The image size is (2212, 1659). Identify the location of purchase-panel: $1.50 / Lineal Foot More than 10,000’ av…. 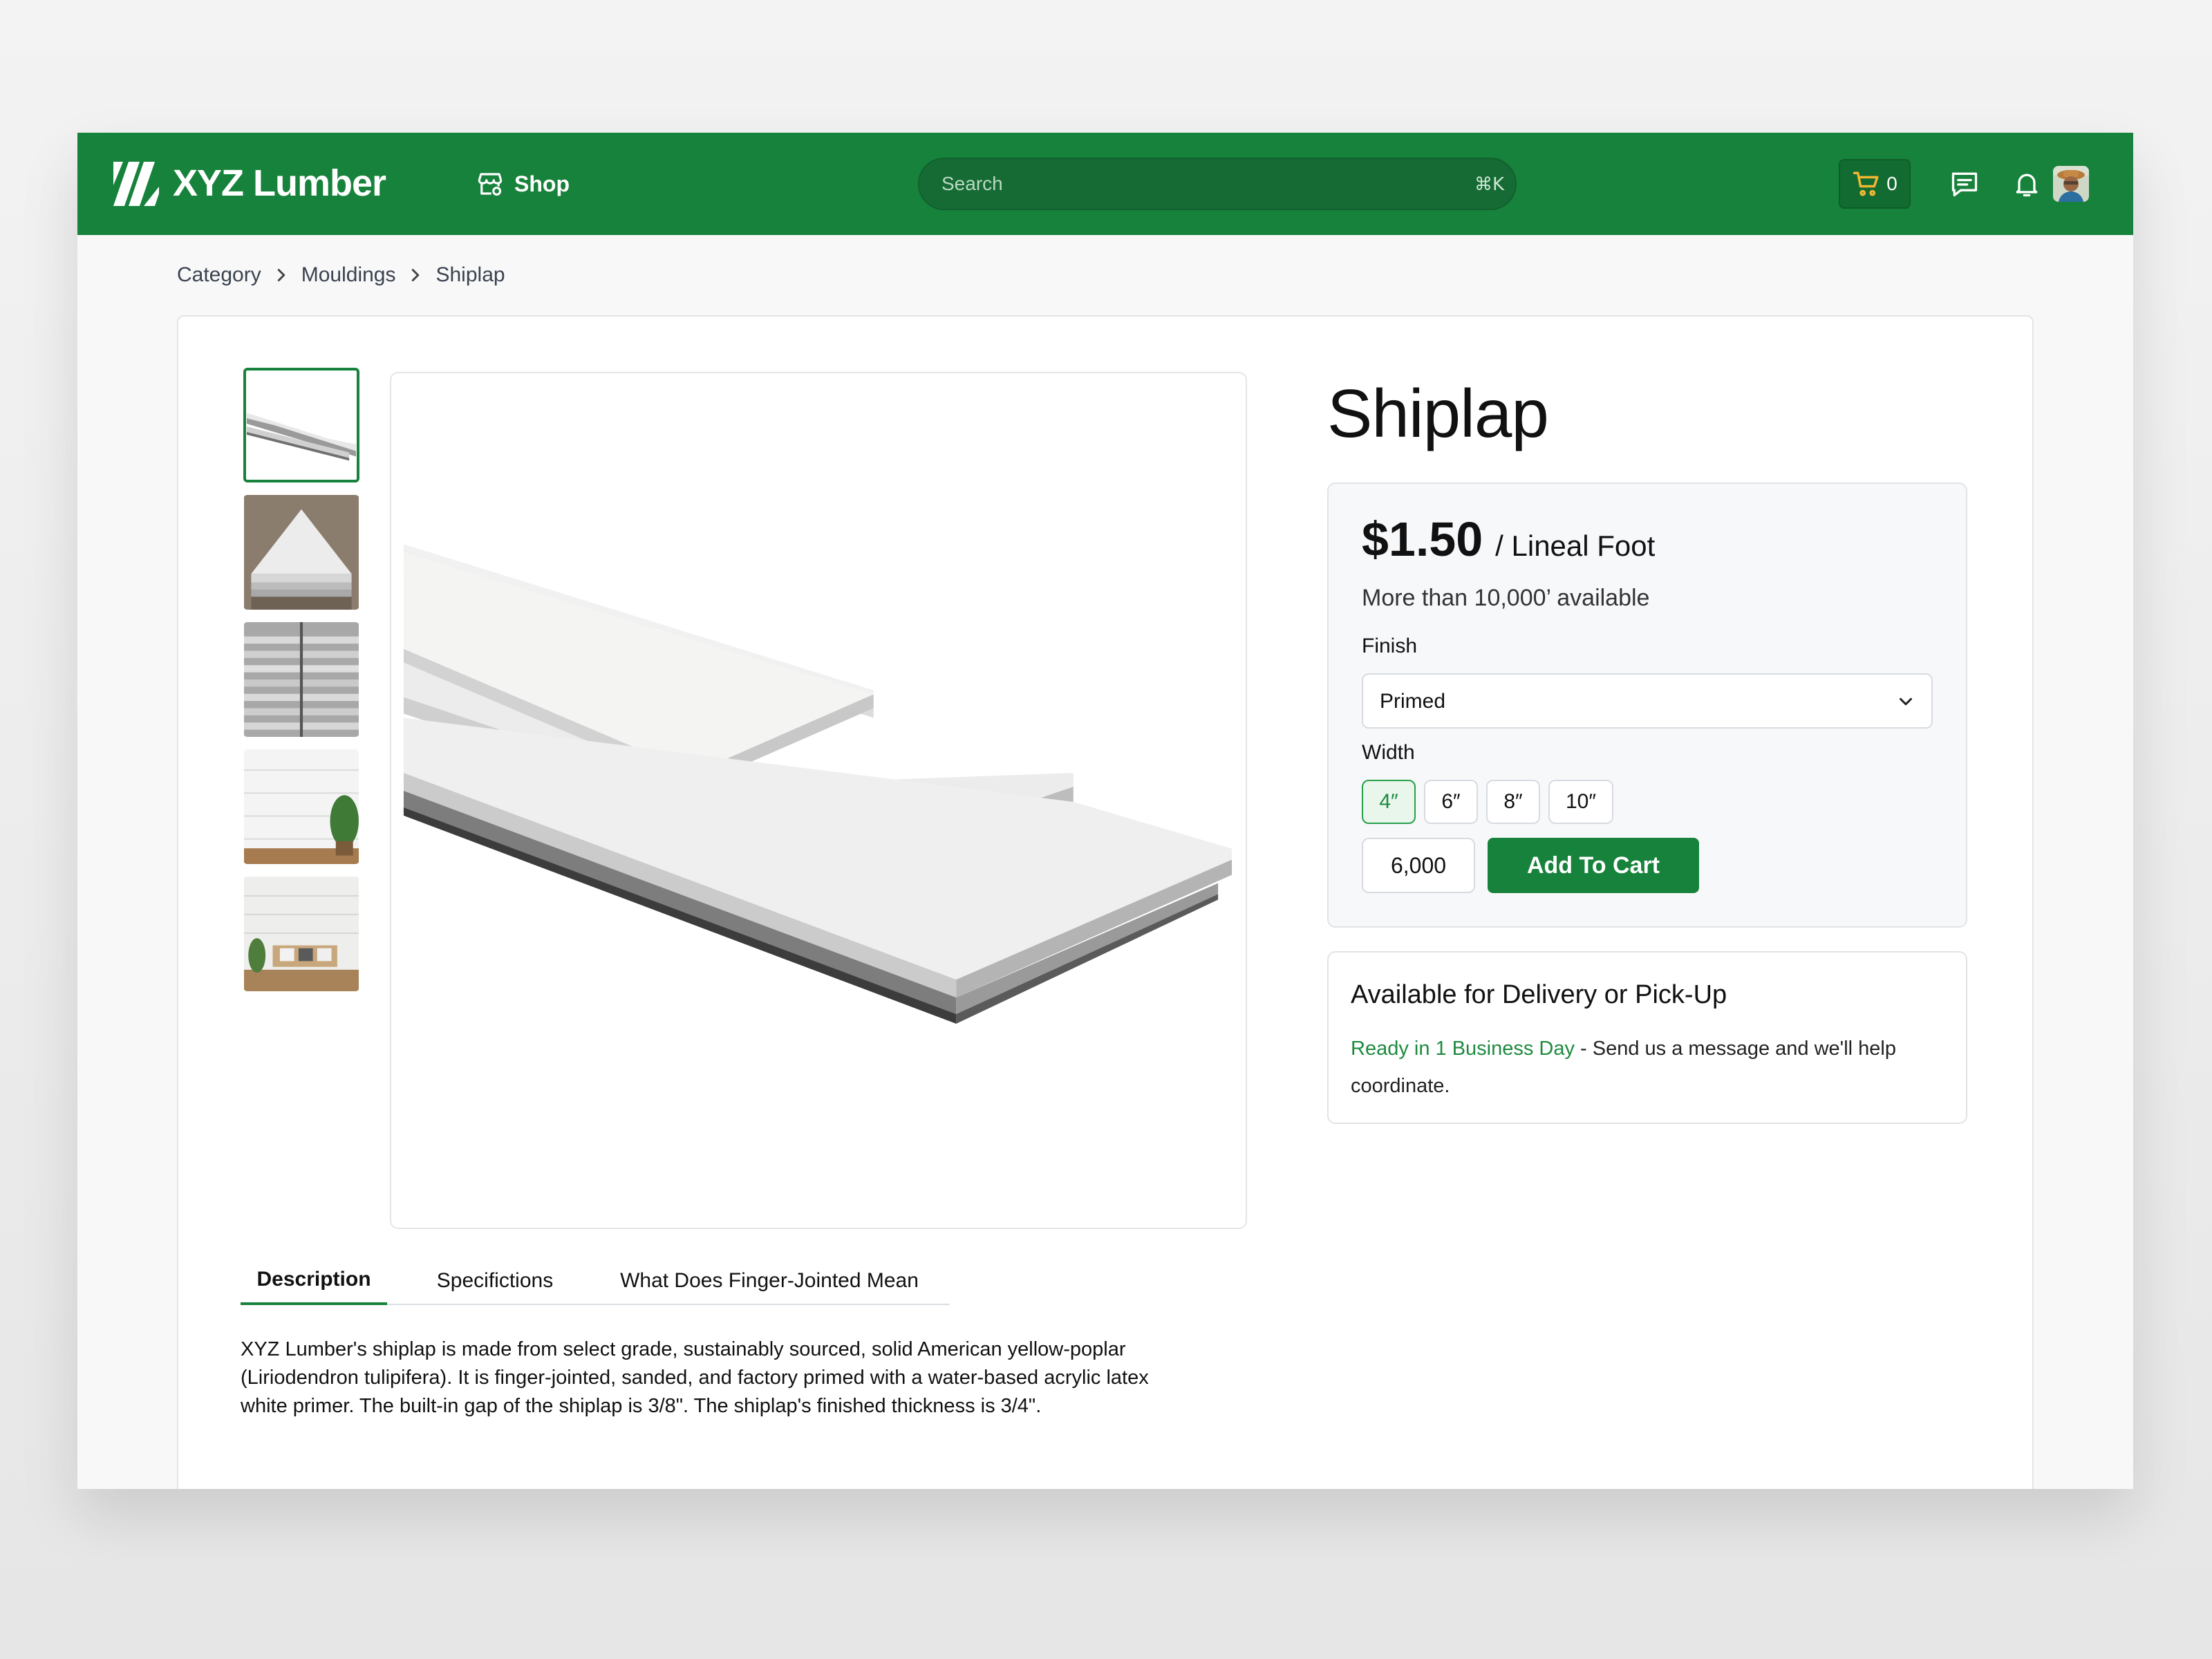
(1647, 705).